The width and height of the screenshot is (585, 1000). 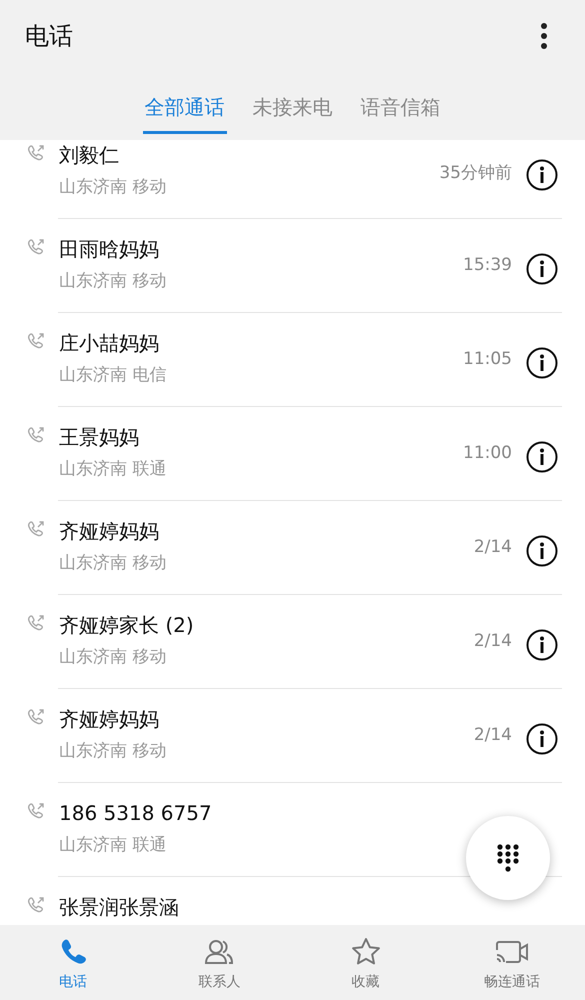 I want to click on tab: 语音信箱, so click(x=400, y=112).